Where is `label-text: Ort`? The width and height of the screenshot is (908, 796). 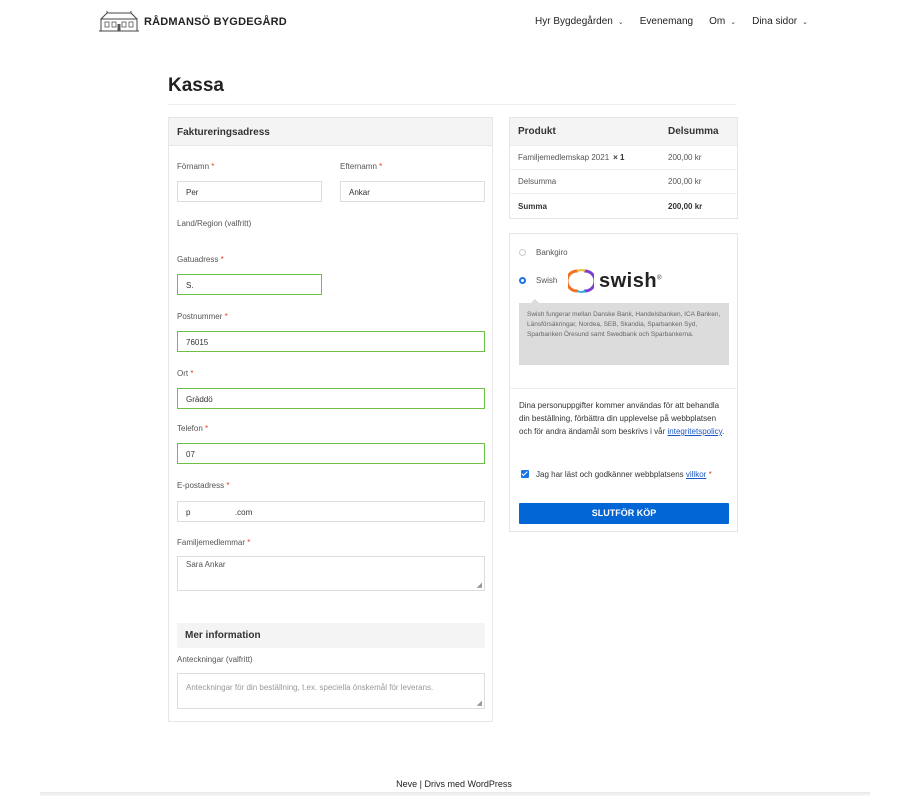
label-text: Ort is located at coordinates (183, 373).